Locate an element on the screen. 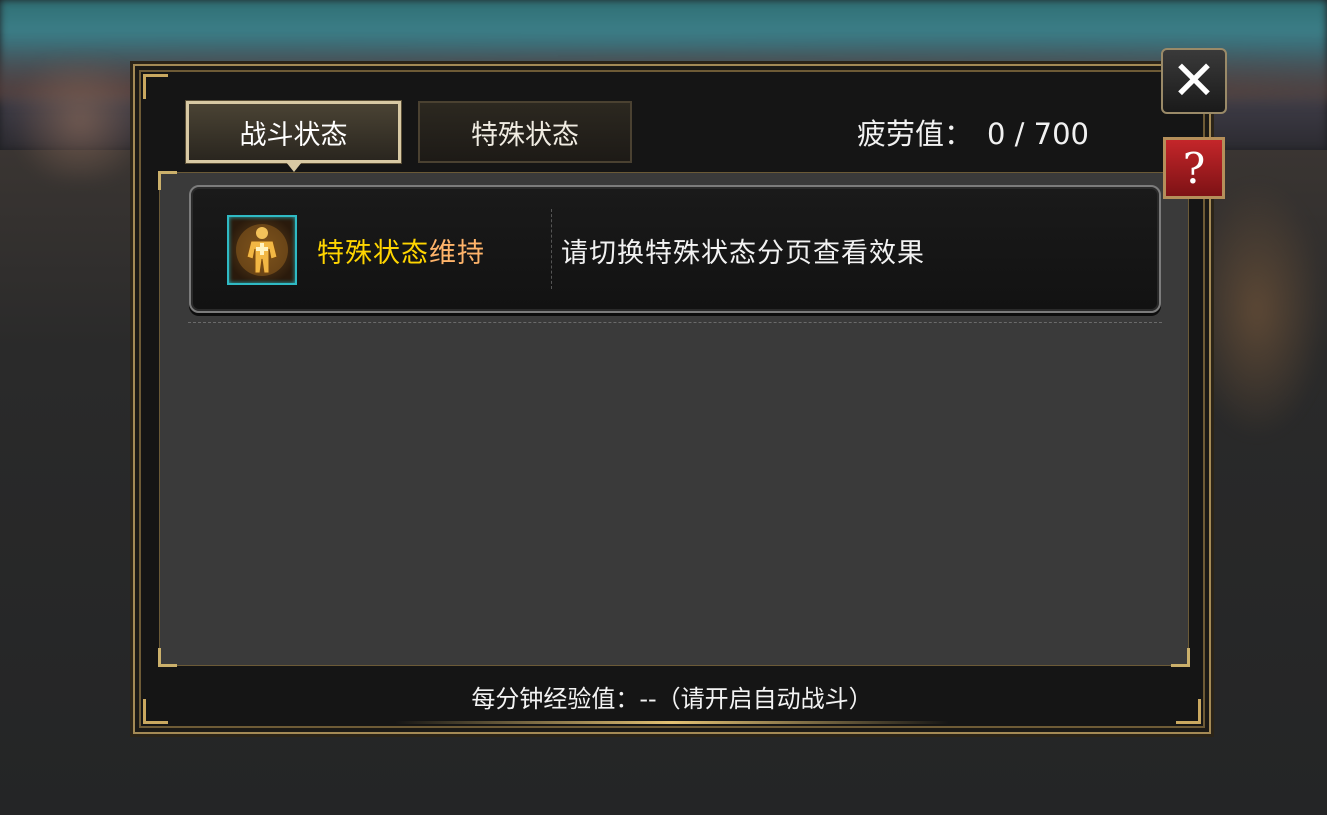 Image resolution: width=1327 pixels, height=815 pixels. tab-battle-status-label: 战斗状态 is located at coordinates (293, 135).